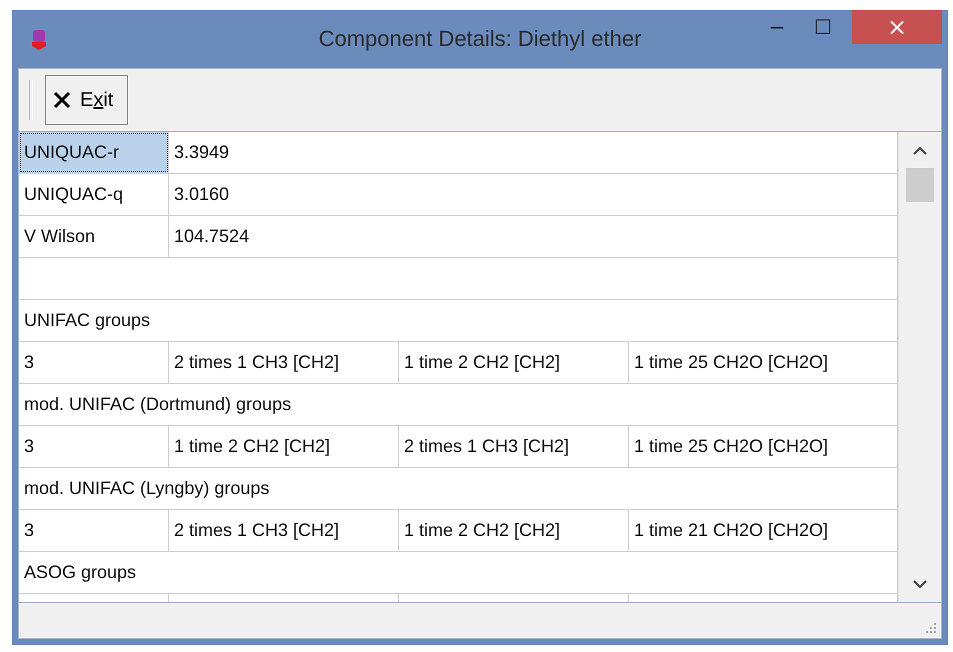  What do you see at coordinates (777, 27) in the screenshot?
I see `minimize-button: −` at bounding box center [777, 27].